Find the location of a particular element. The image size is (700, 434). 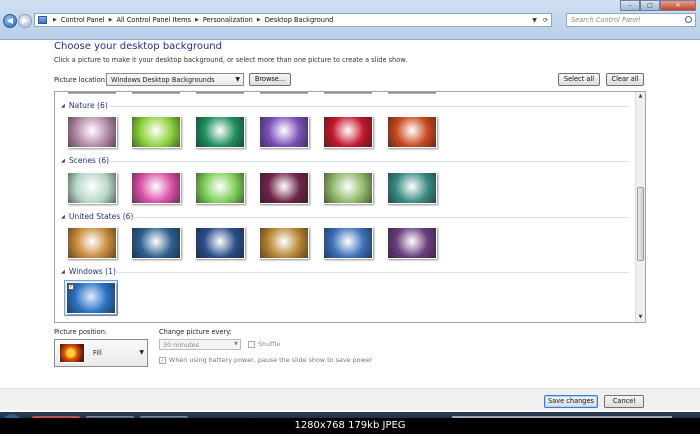

picture-position-select: Fill ▼ is located at coordinates (101, 353).